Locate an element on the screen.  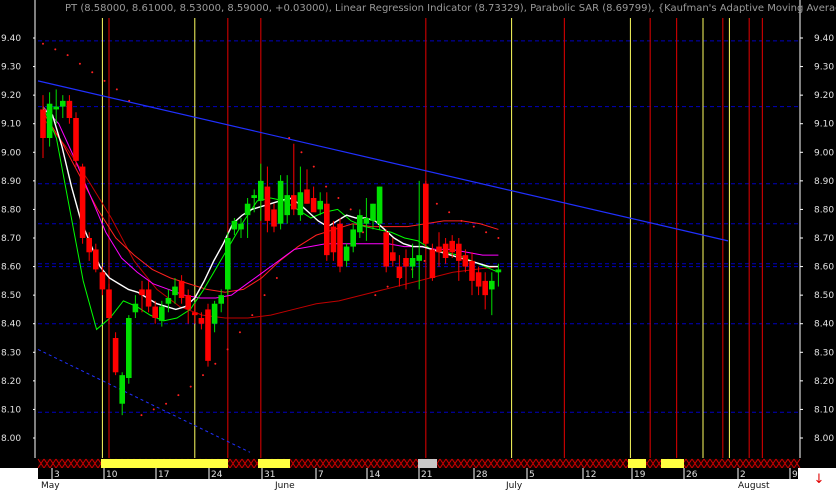
month-label: June is located at coordinates (284, 485).